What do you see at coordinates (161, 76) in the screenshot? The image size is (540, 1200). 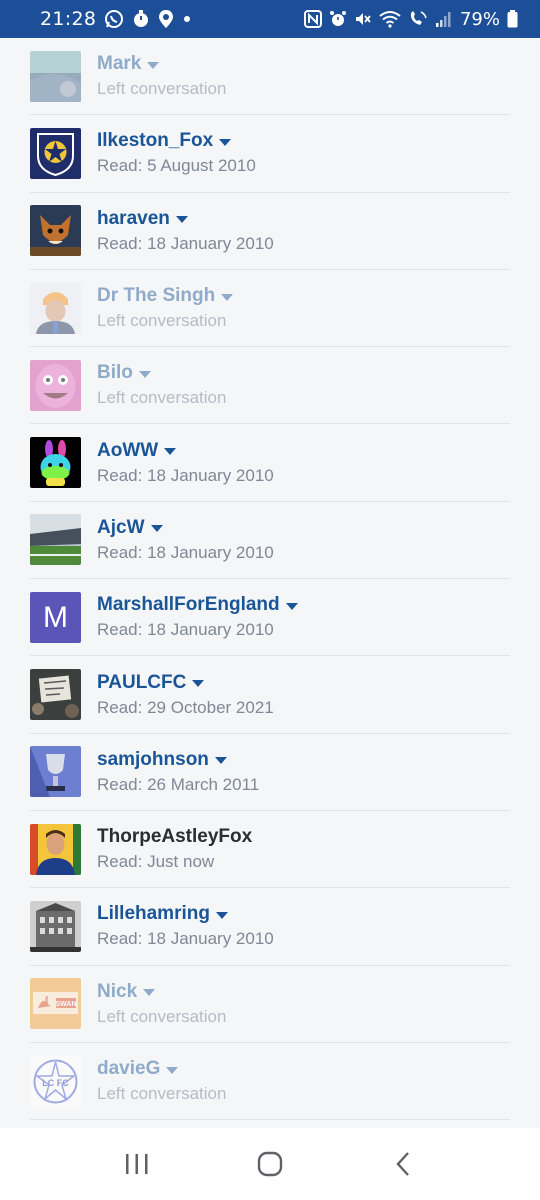 I see `participant-info: Mark Left conversation` at bounding box center [161, 76].